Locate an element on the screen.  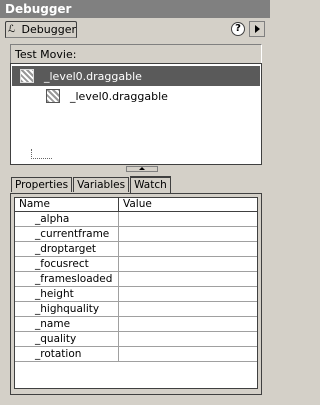
table-row: _alpha is located at coordinates (136, 219).